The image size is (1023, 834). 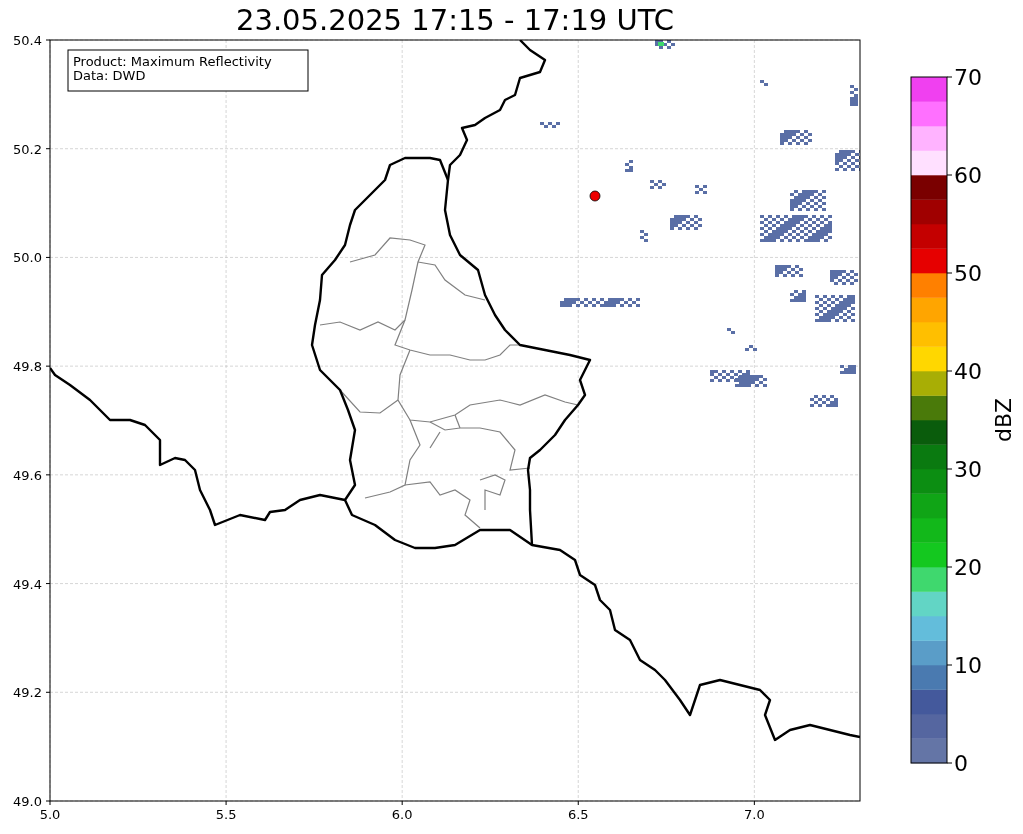 I want to click on y-tick-label: 50.2, so click(x=27, y=149).